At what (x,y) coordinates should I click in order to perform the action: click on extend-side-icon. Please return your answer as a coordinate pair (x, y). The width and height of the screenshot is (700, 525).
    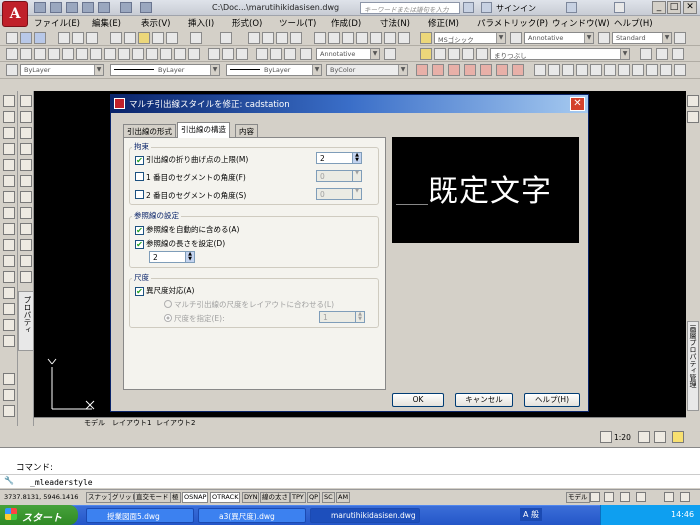
    Looking at the image, I should click on (9, 261).